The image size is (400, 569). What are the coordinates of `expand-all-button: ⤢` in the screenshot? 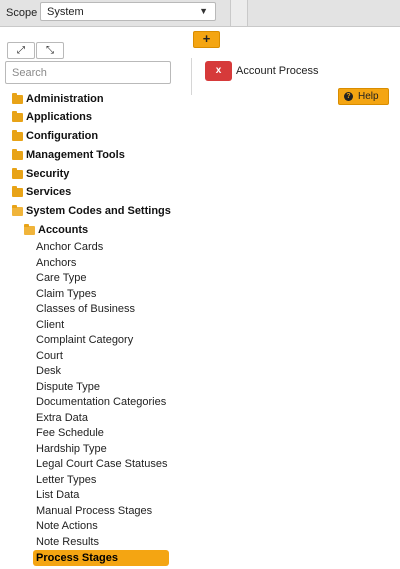 It's located at (21, 50).